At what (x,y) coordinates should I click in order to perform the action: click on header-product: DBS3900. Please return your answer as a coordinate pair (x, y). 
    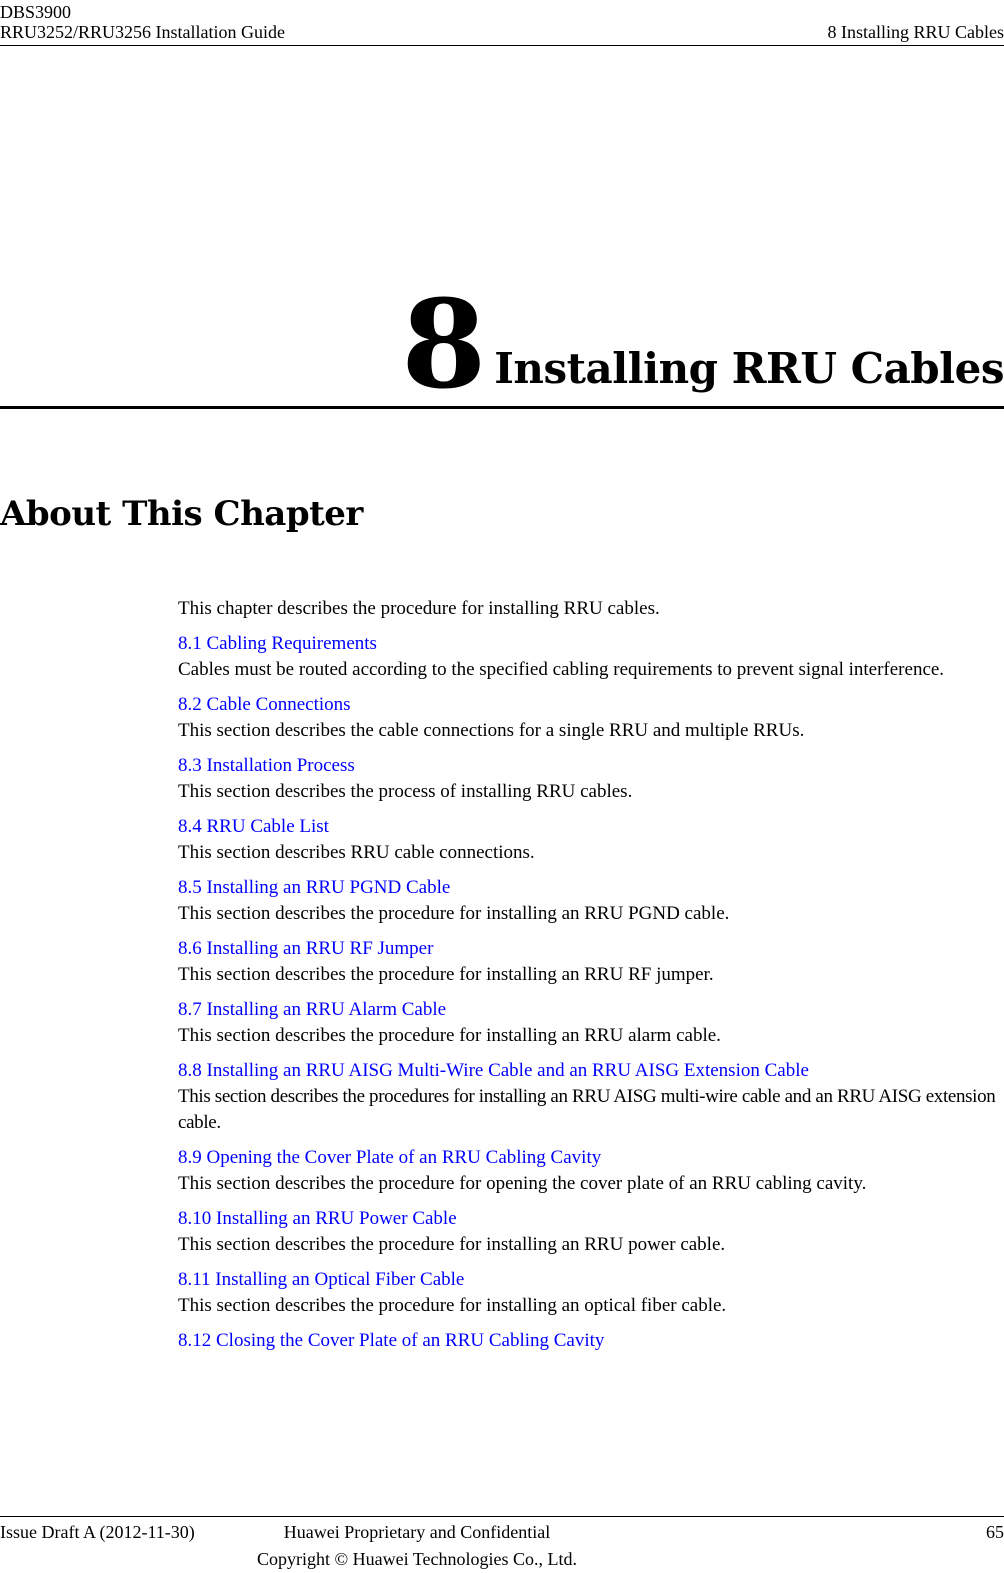
    Looking at the image, I should click on (35, 12).